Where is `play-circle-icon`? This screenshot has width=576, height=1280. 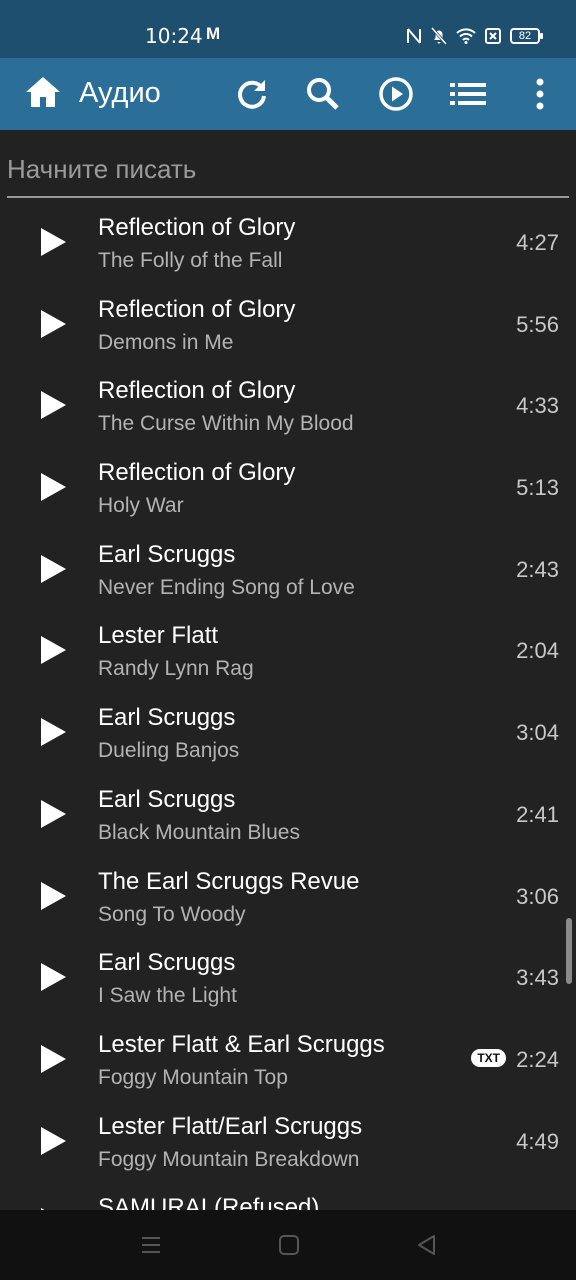
play-circle-icon is located at coordinates (396, 94).